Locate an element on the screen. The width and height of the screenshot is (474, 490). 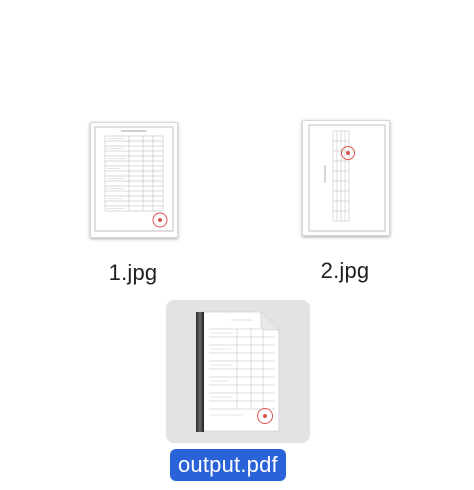
pdf-document-icon is located at coordinates (236, 372).